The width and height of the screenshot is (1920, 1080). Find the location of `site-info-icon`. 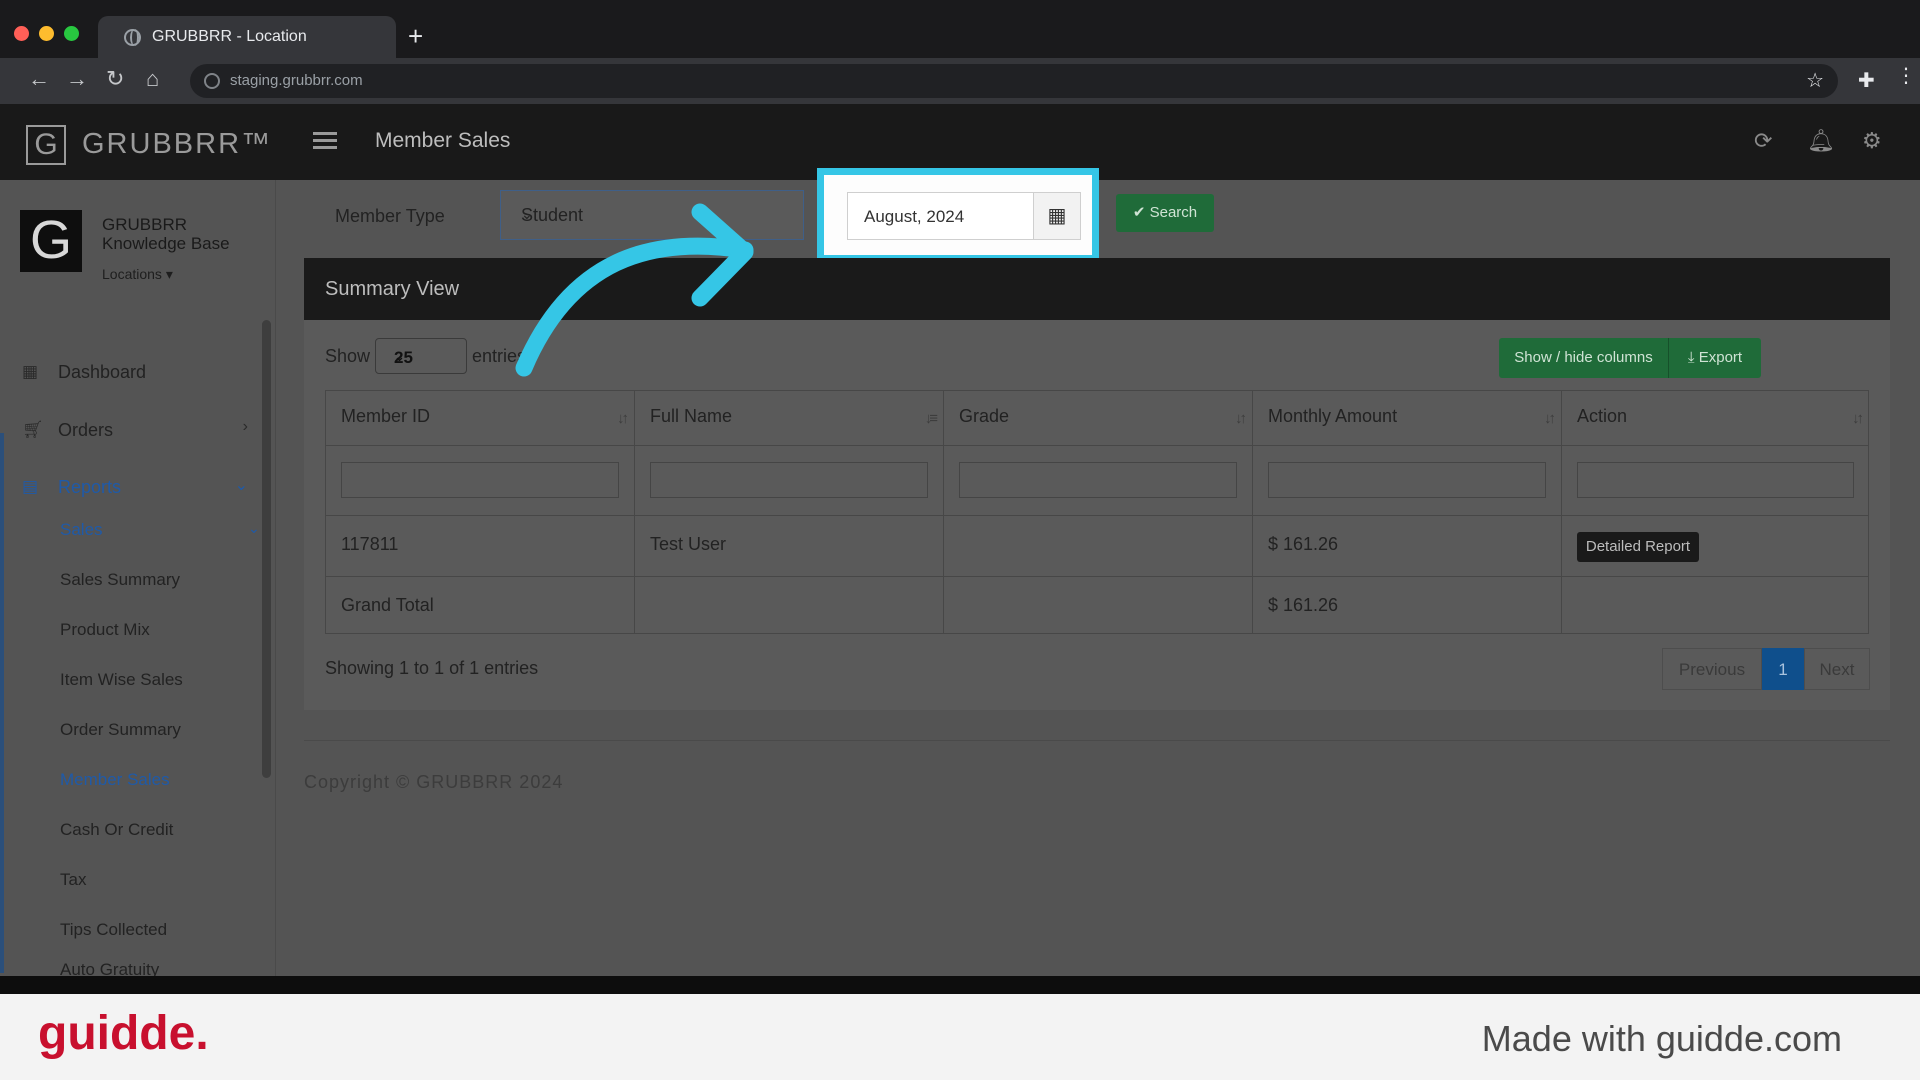

site-info-icon is located at coordinates (212, 81).